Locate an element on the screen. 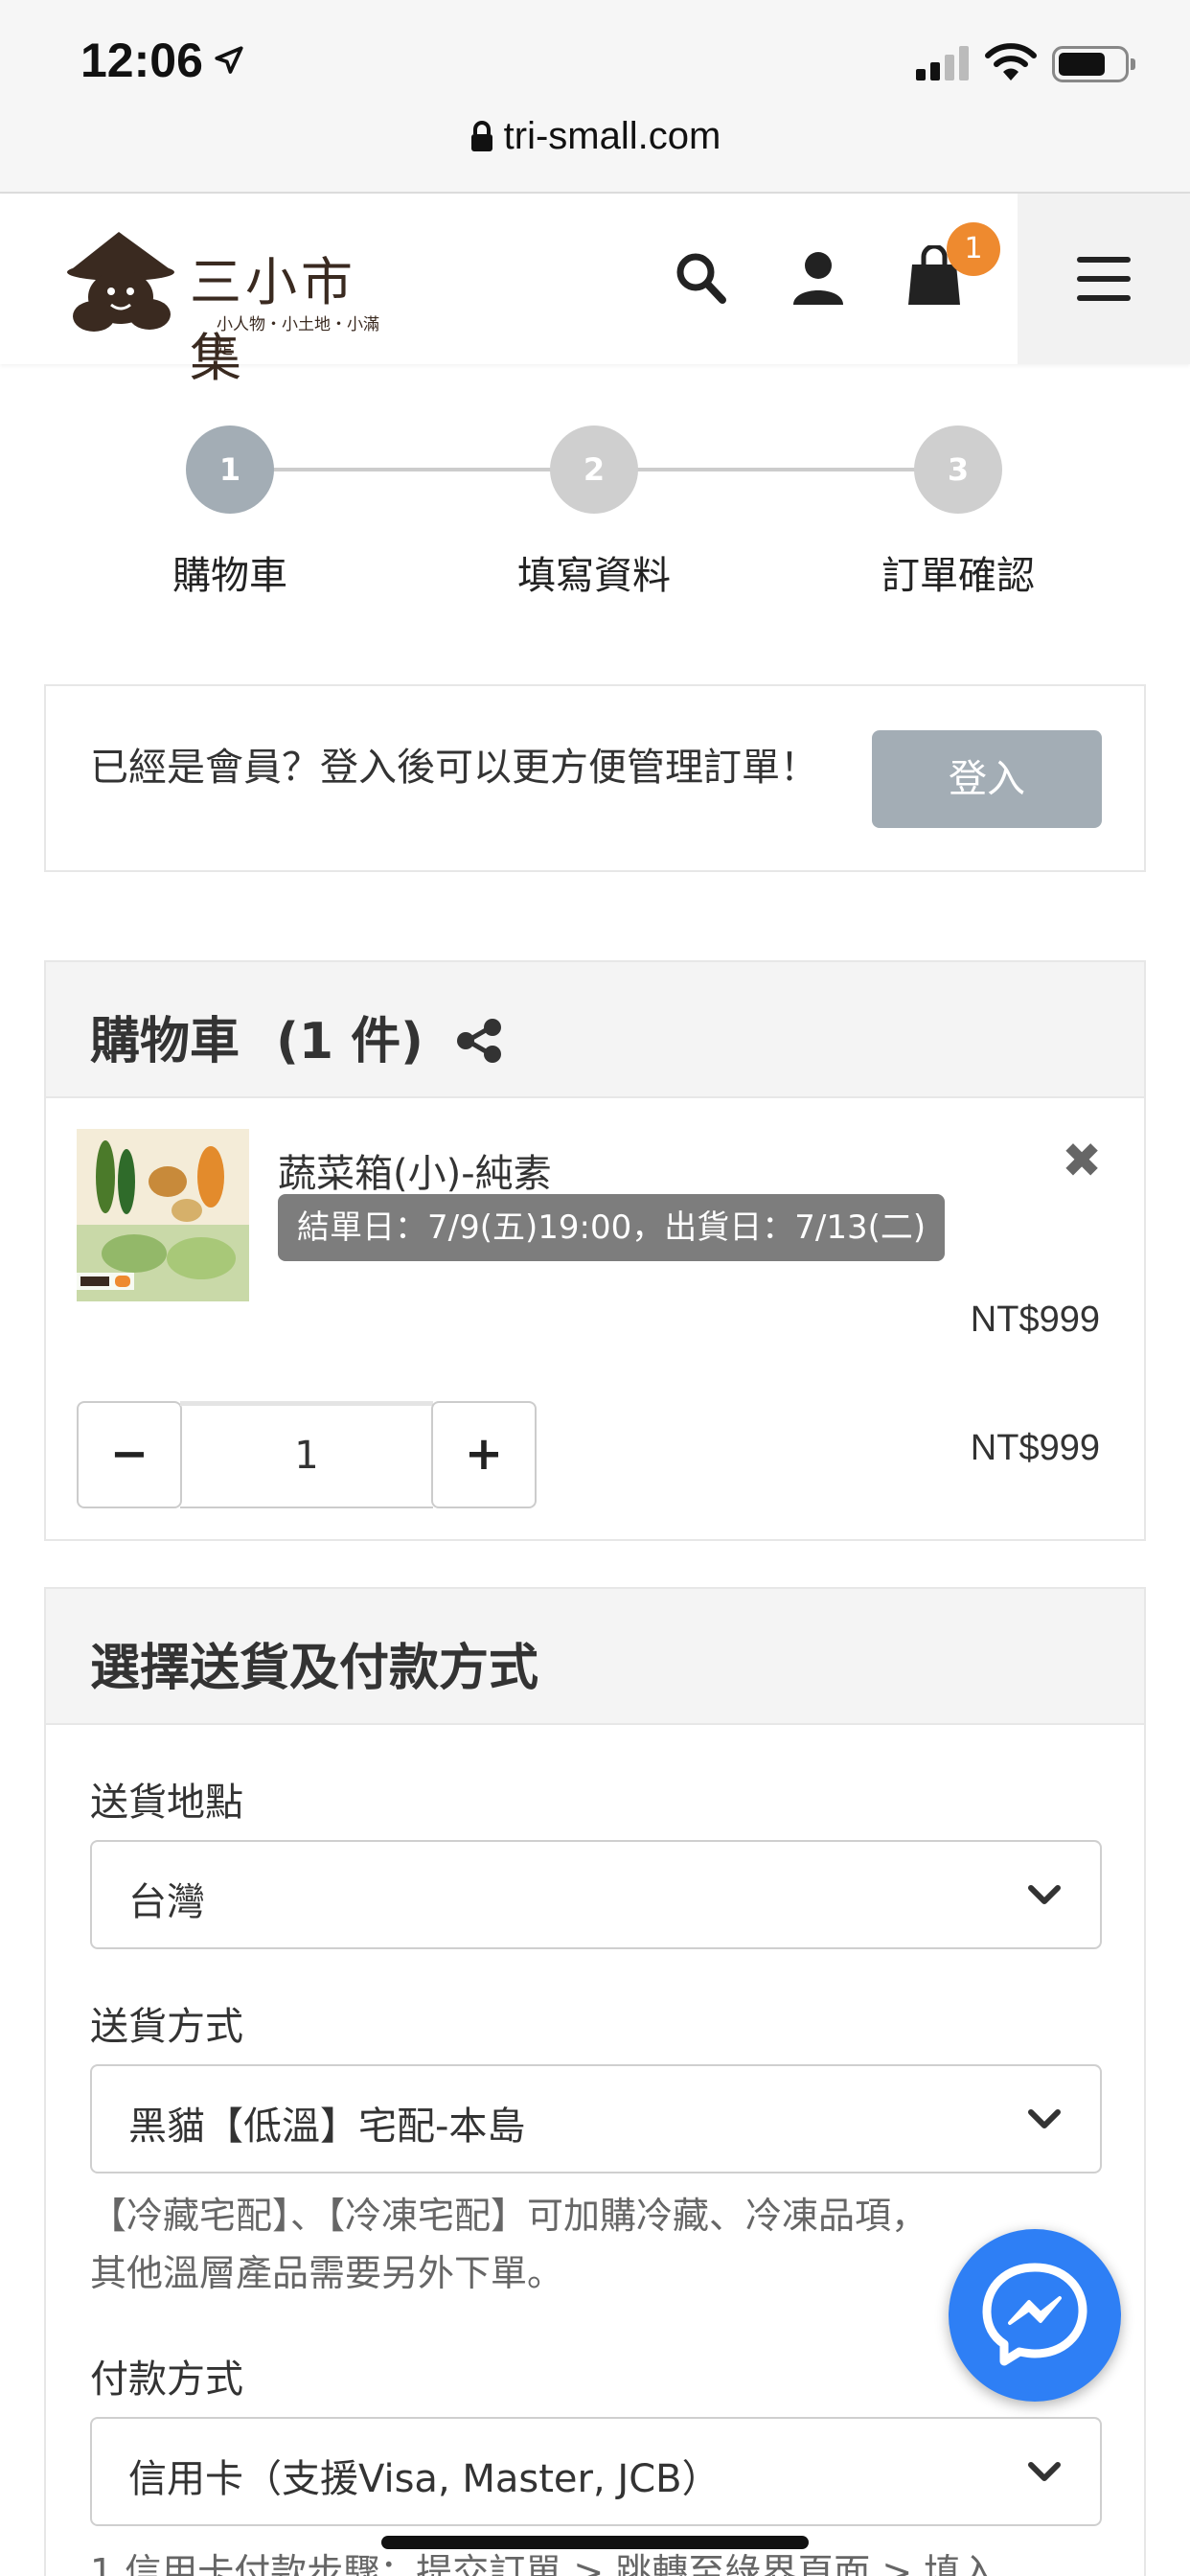  site-header: 三小市集 小人物‧小土地‧小滿足 1 is located at coordinates (595, 291).